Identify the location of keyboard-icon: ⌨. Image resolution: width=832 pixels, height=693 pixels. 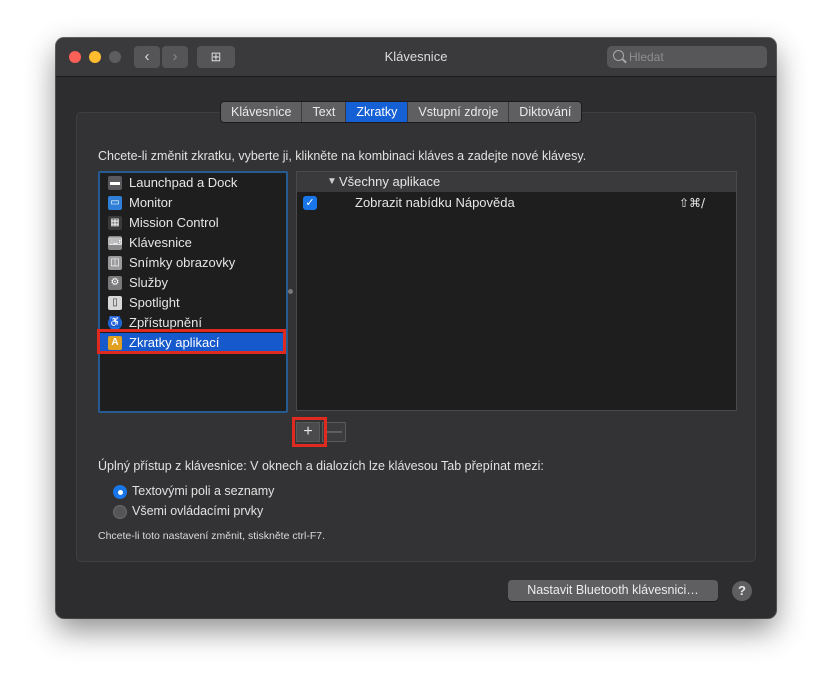
(115, 243).